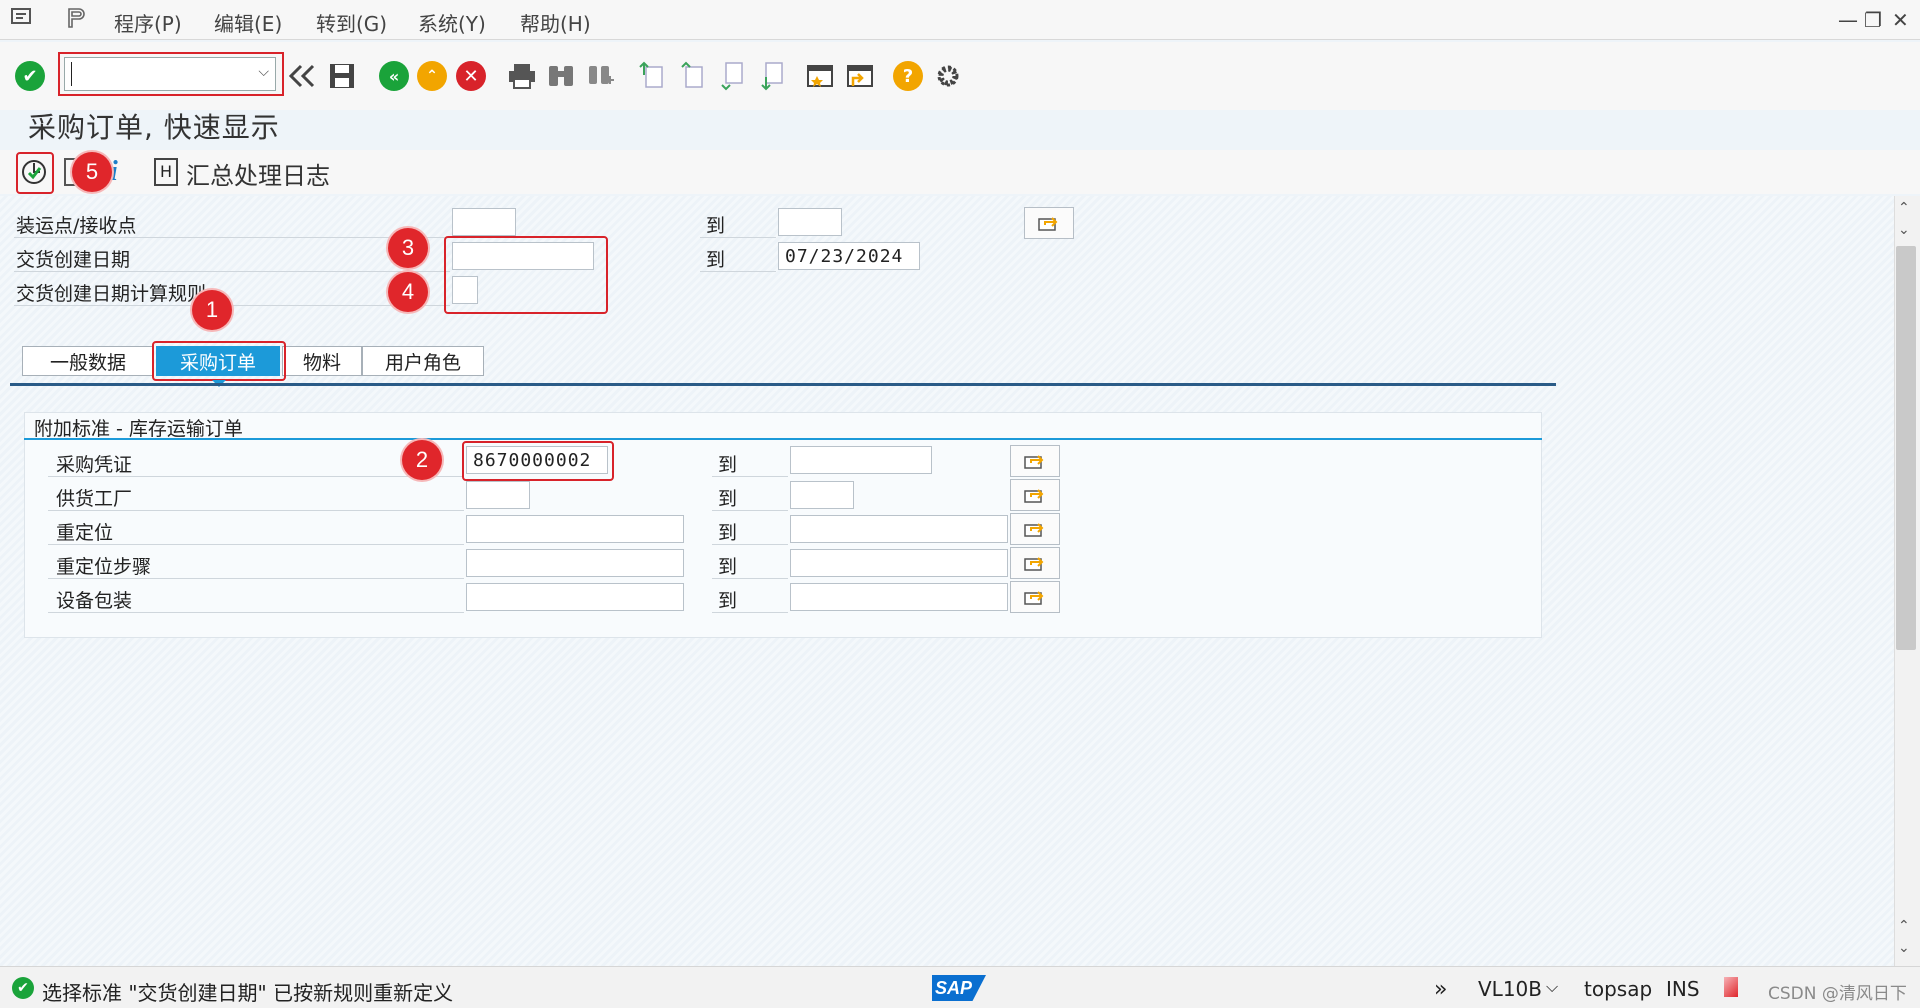 This screenshot has height=1008, width=1920. What do you see at coordinates (166, 172) in the screenshot?
I see `log-icon: H` at bounding box center [166, 172].